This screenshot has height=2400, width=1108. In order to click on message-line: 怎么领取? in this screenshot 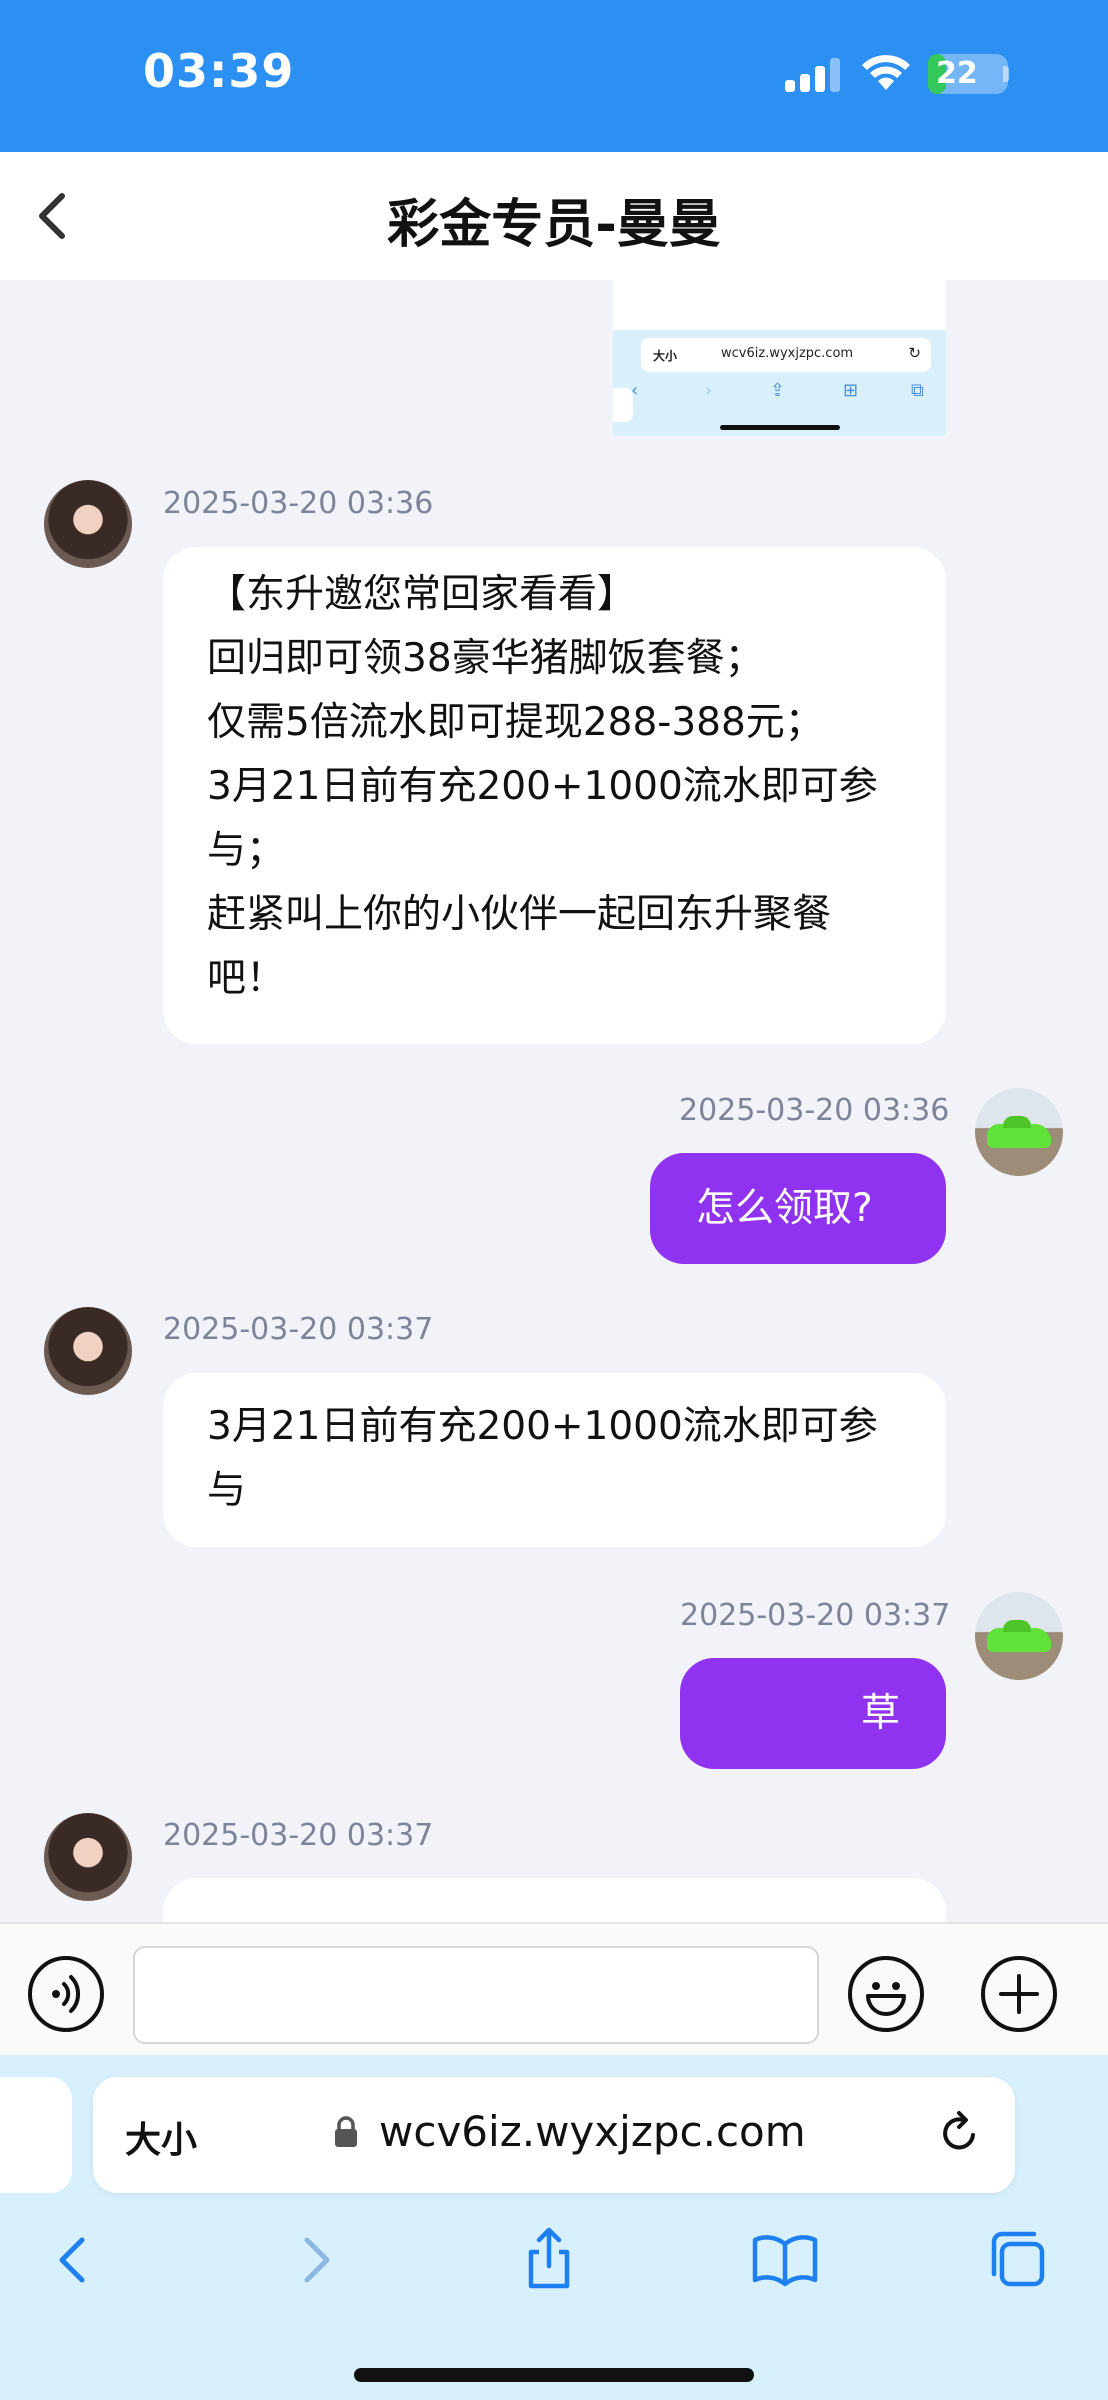, I will do `click(784, 1208)`.